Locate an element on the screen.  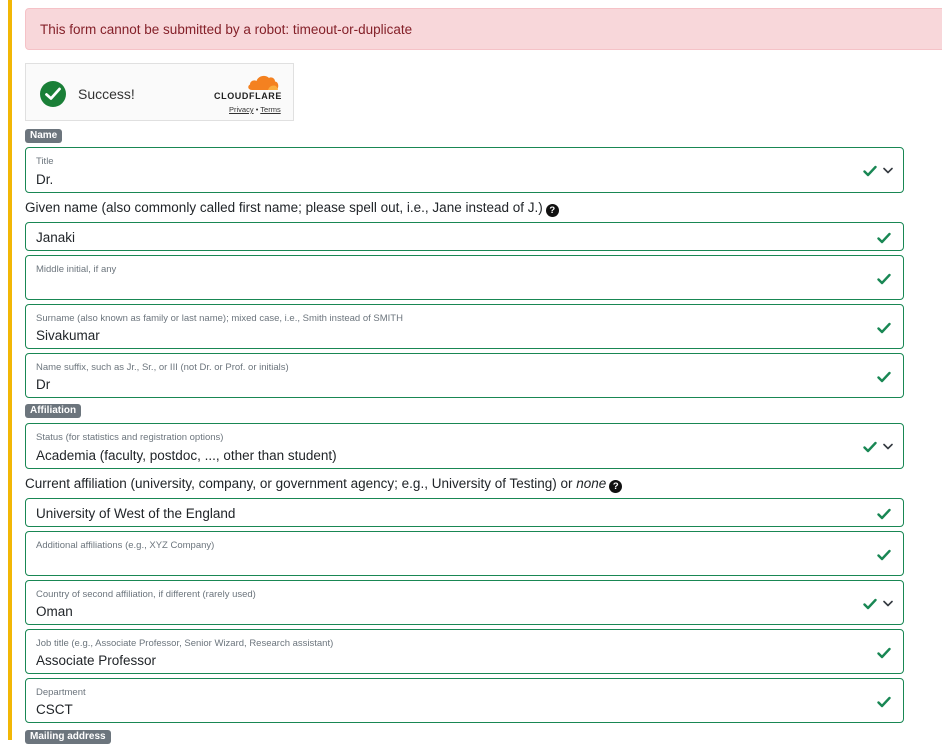
left-accent-bar is located at coordinates (10, 370).